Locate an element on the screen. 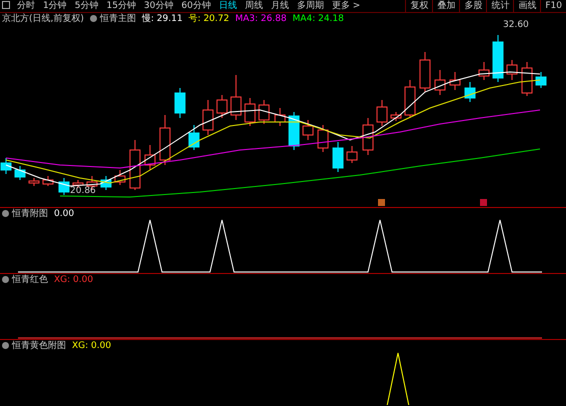  period-tab: 日线 is located at coordinates (227, 6).